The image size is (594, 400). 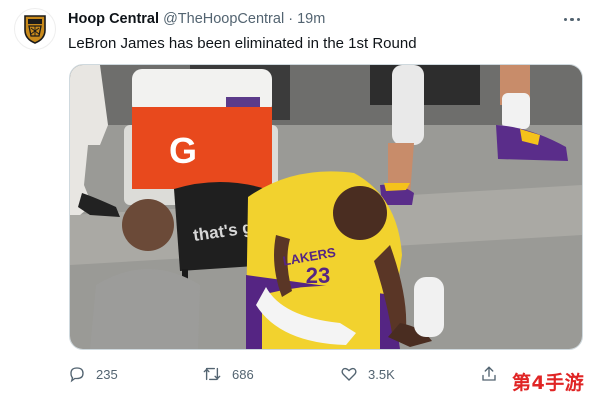 What do you see at coordinates (349, 374) in the screenshot?
I see `heart-icon` at bounding box center [349, 374].